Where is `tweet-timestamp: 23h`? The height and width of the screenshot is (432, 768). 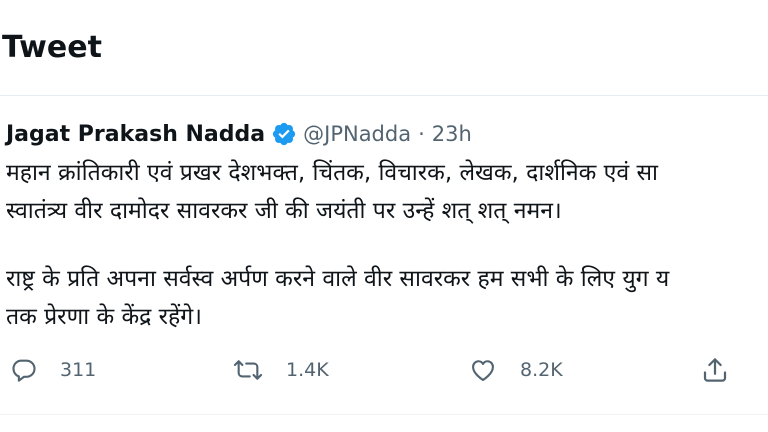
tweet-timestamp: 23h is located at coordinates (452, 134).